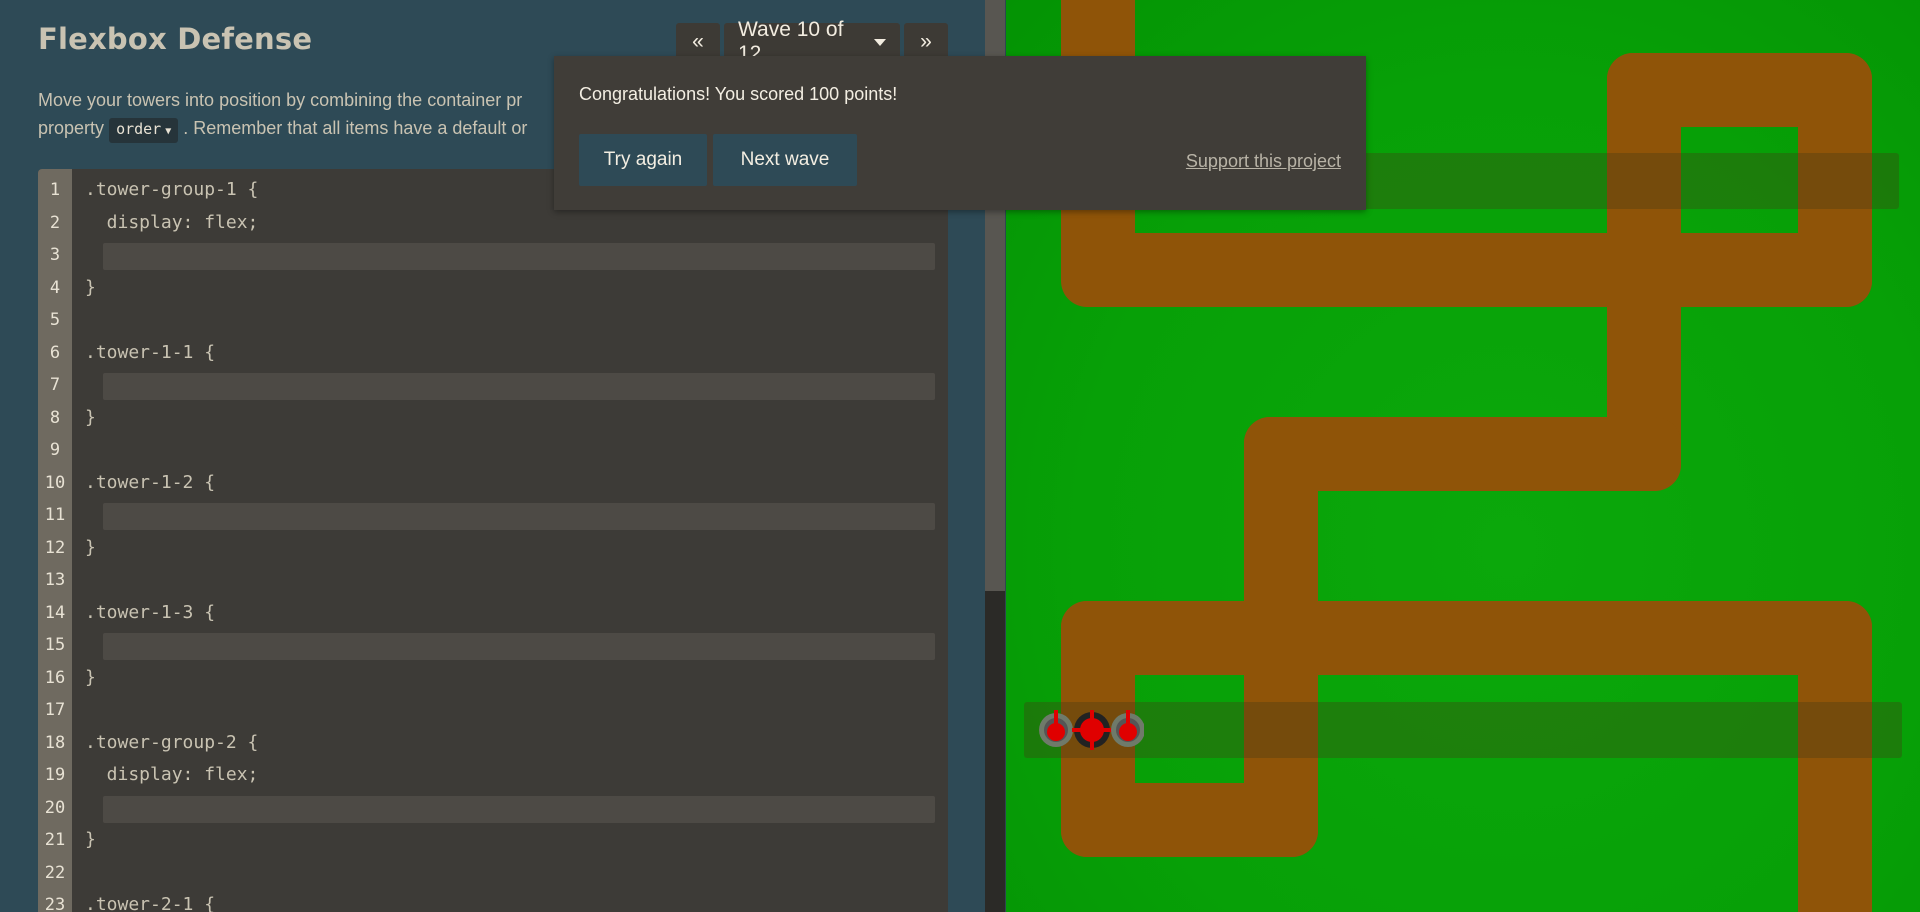 This screenshot has width=1920, height=912. I want to click on line-number: 11, so click(55, 515).